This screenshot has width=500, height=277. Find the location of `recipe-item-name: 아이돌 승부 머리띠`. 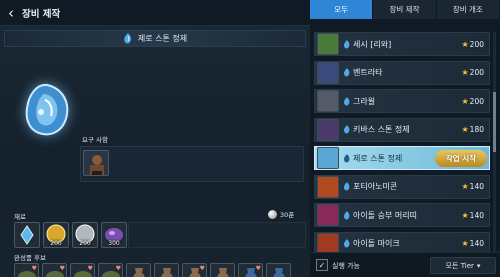

recipe-item-name: 아이돌 승부 머리띠 is located at coordinates (385, 215).